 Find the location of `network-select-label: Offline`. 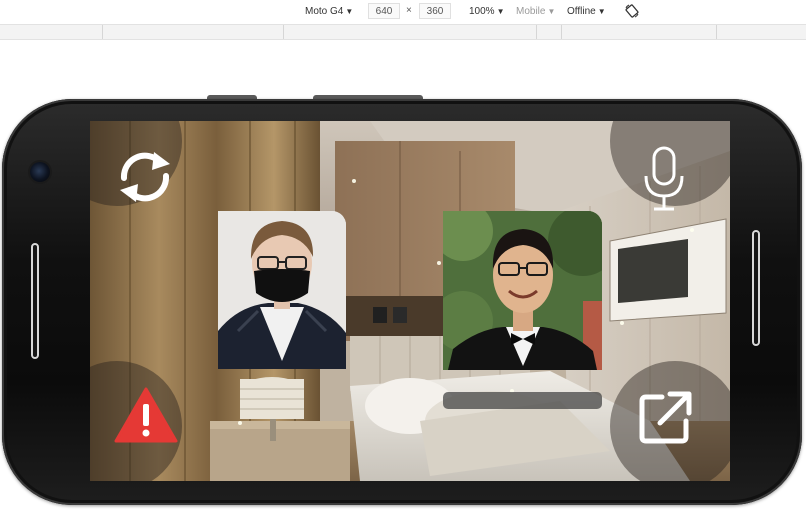

network-select-label: Offline is located at coordinates (581, 11).